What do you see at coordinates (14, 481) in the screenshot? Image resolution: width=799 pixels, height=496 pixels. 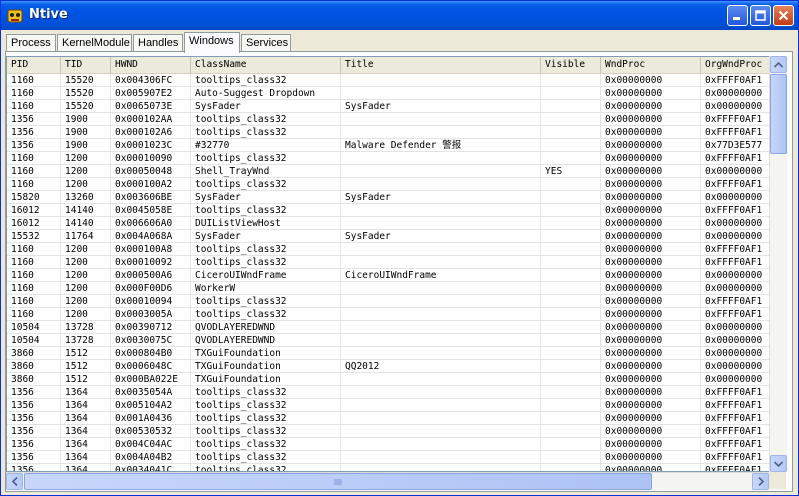 I see `scroll-left-button` at bounding box center [14, 481].